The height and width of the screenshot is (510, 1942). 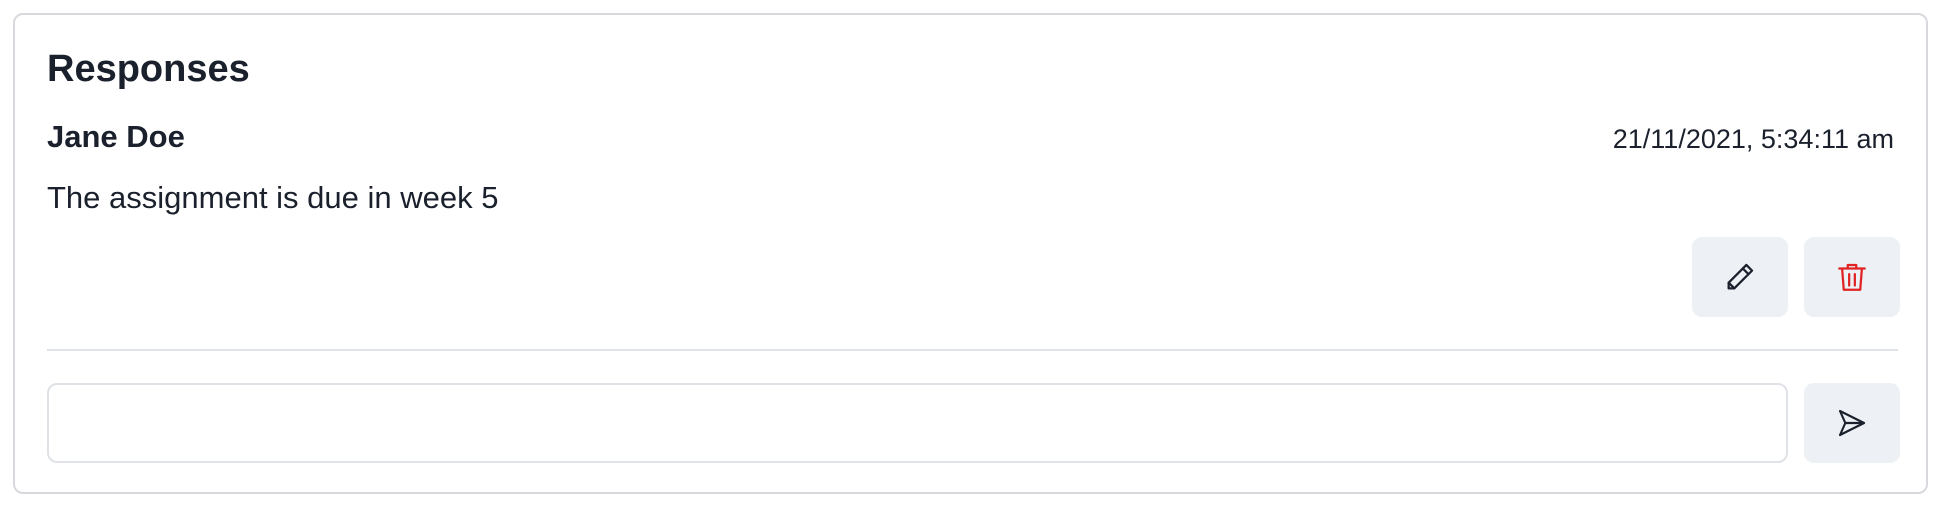 I want to click on response-message: The assignment is due in week 5, so click(x=273, y=197).